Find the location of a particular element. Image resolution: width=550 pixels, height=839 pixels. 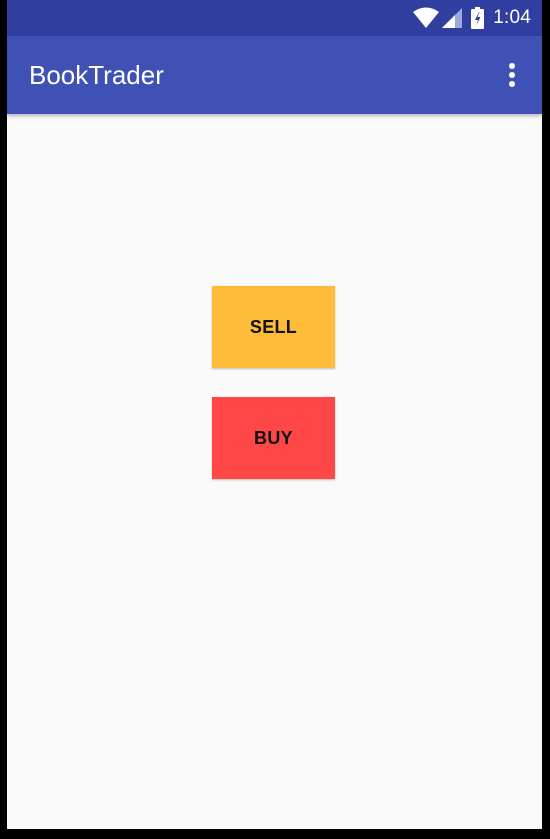

app-bar: BookTrader is located at coordinates (274, 75).